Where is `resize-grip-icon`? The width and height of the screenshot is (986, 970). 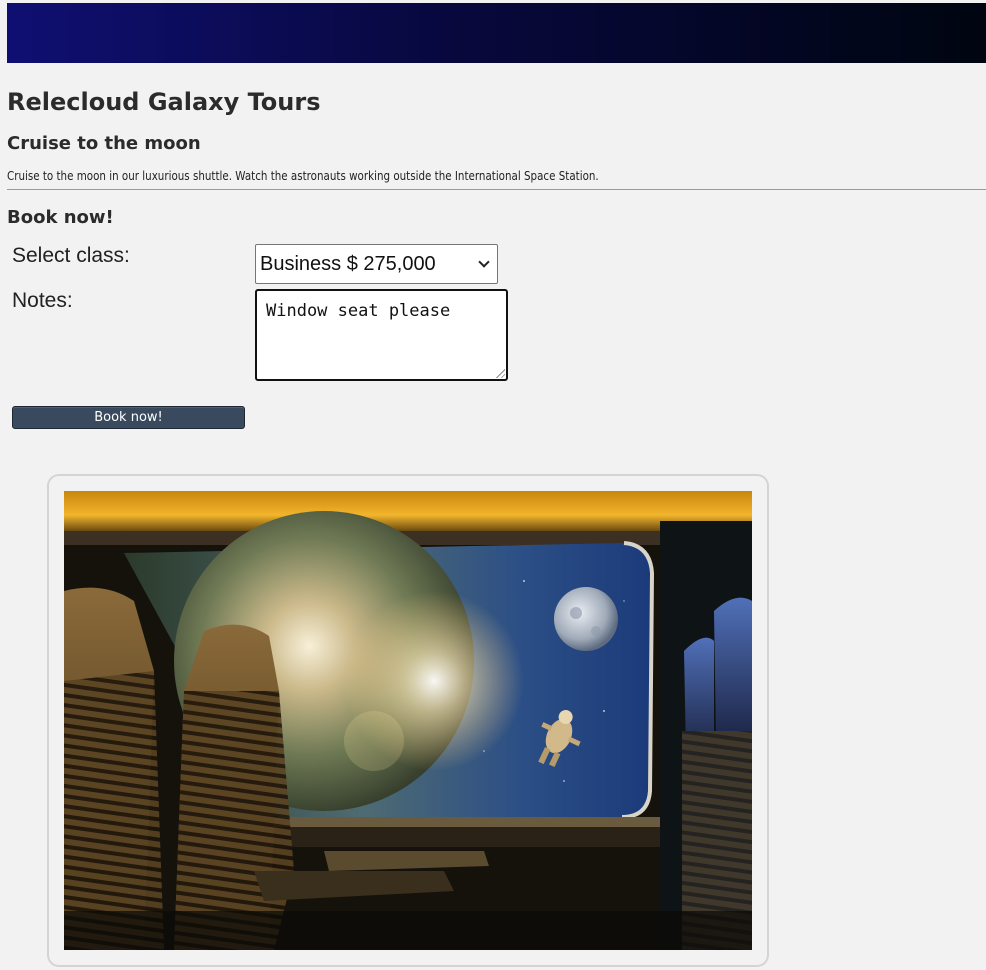
resize-grip-icon is located at coordinates (500, 373).